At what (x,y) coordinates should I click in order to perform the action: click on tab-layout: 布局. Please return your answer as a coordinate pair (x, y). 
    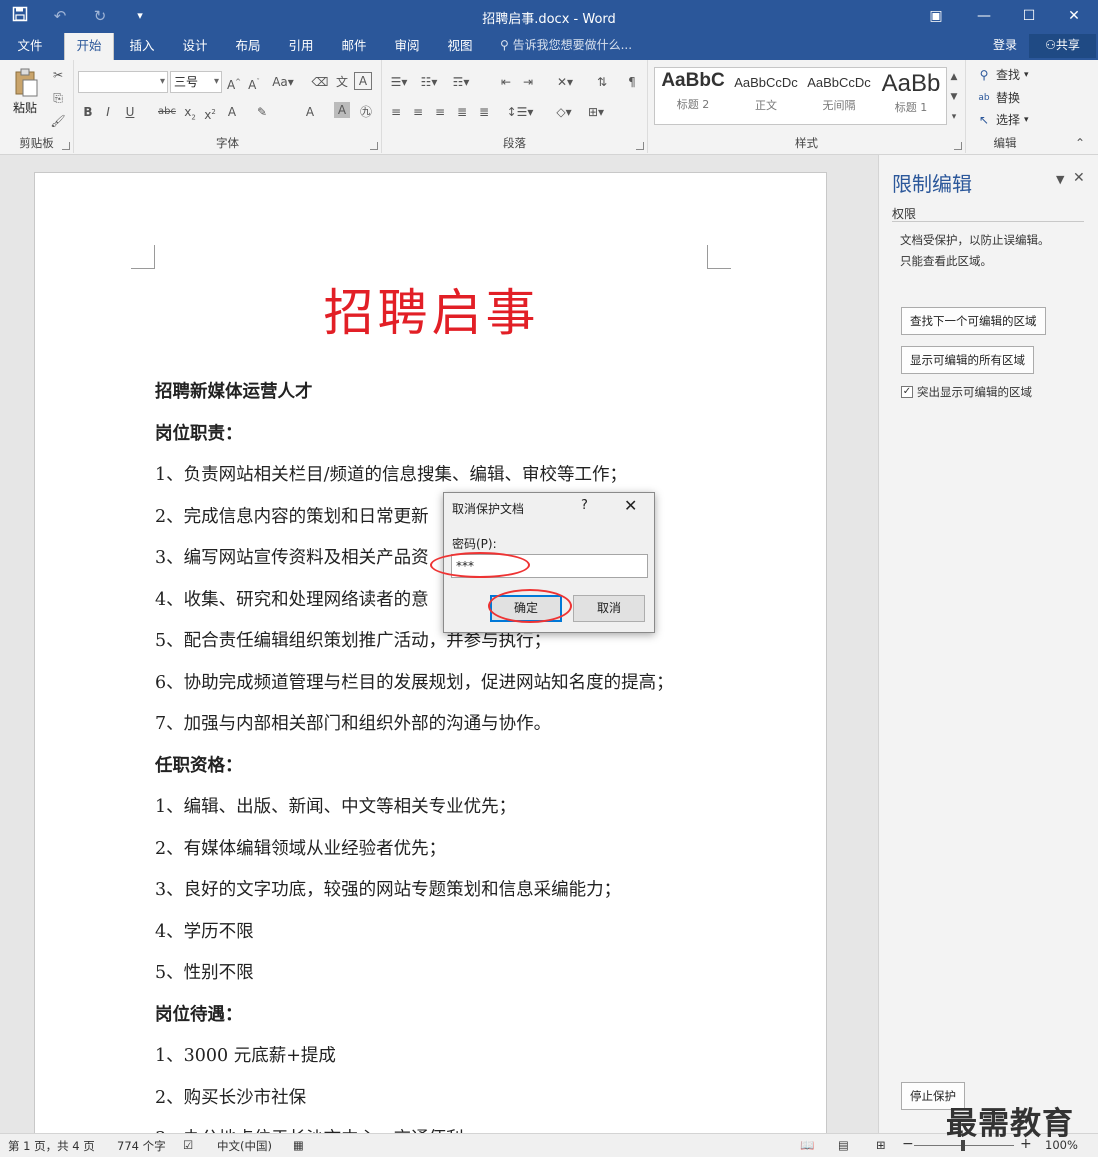
    Looking at the image, I should click on (248, 46).